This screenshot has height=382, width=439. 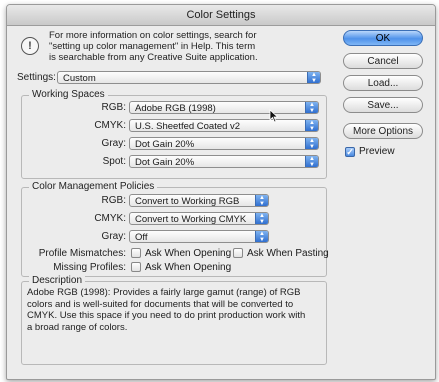 What do you see at coordinates (238, 253) in the screenshot?
I see `mismatch-ask-pasting-checkbox` at bounding box center [238, 253].